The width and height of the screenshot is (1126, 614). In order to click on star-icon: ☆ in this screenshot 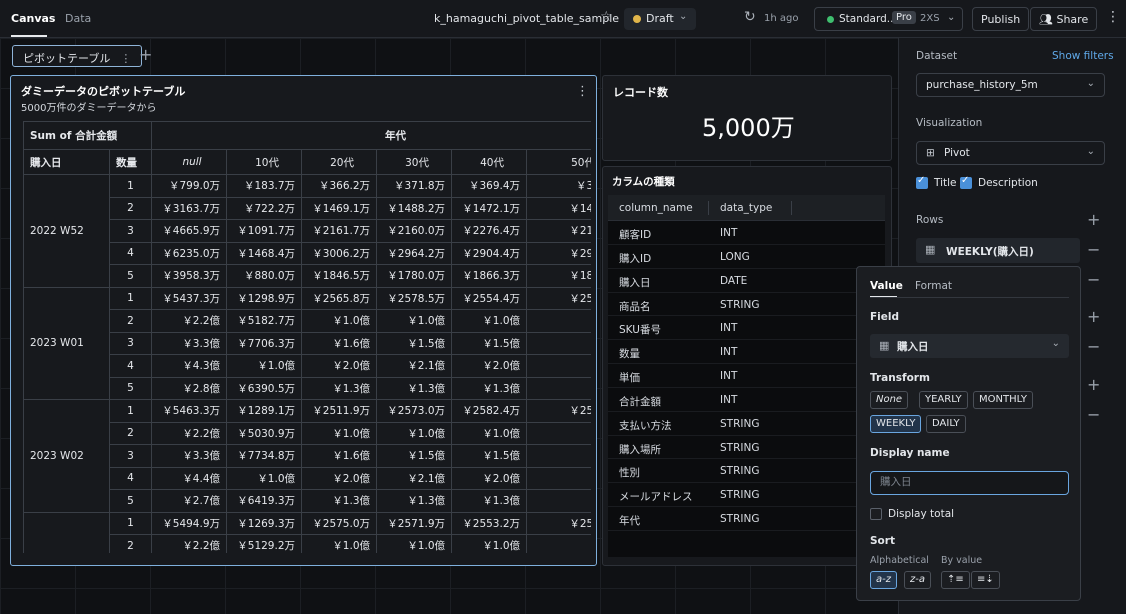, I will do `click(606, 17)`.